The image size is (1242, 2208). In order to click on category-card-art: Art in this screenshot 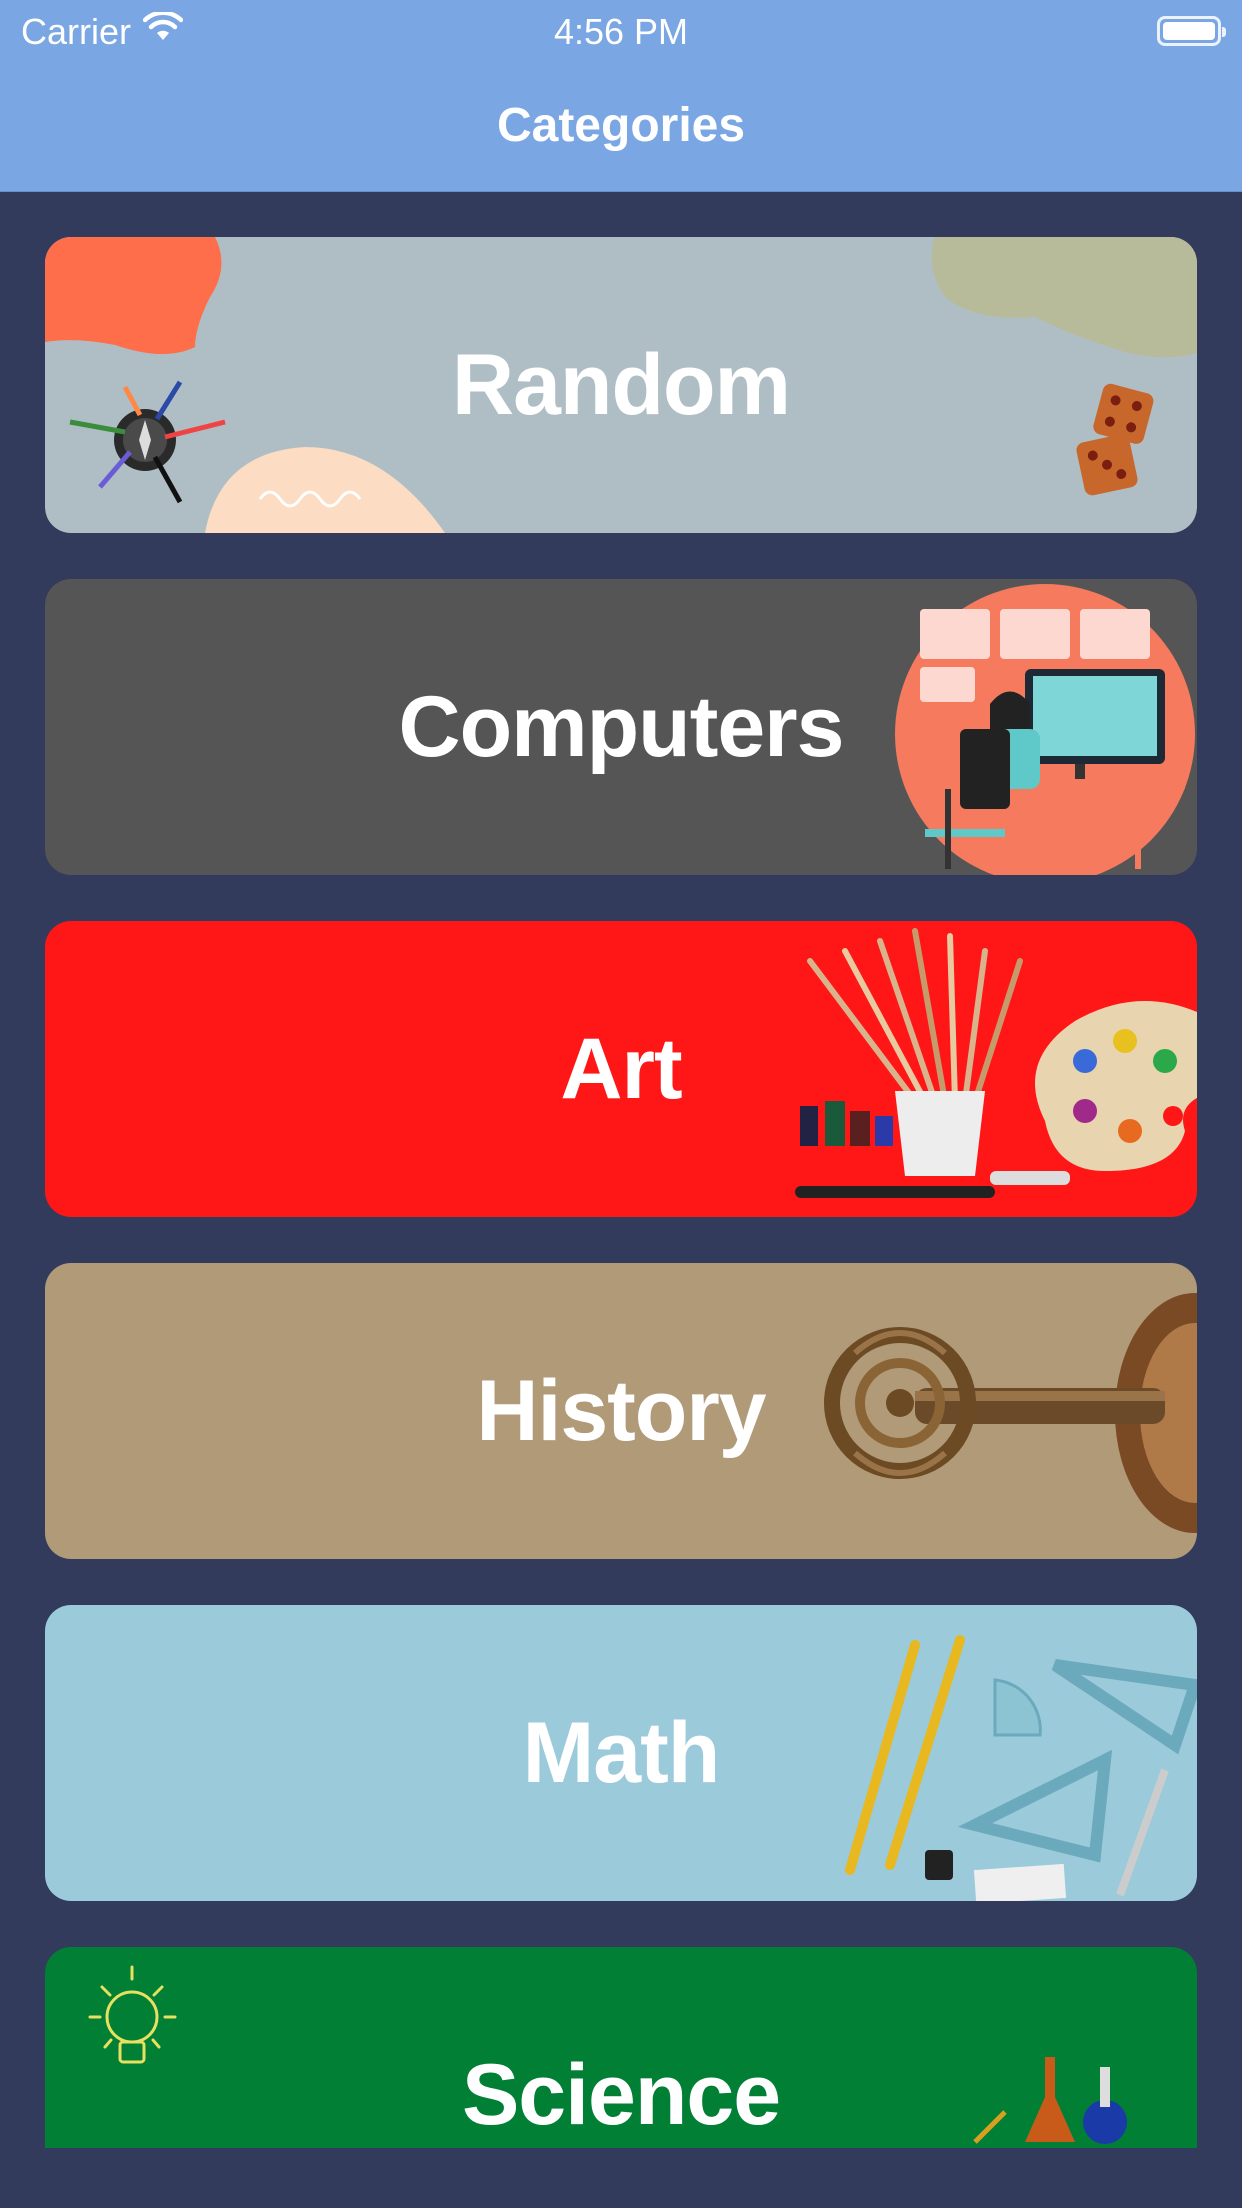, I will do `click(621, 1069)`.